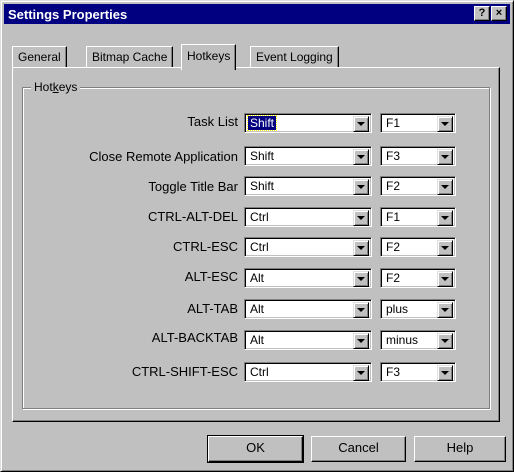 This screenshot has height=472, width=514. Describe the element at coordinates (294, 57) in the screenshot. I see `tab-event-logging: Event Logging` at that location.